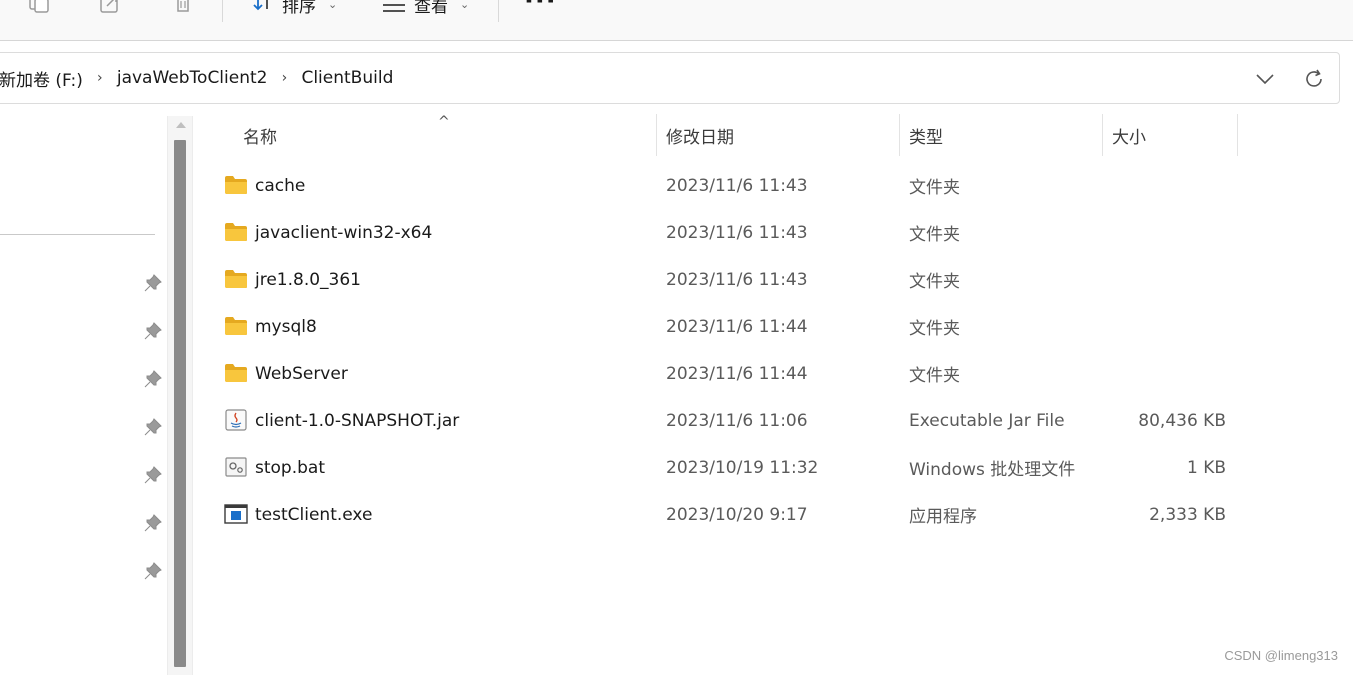 Image resolution: width=1353 pixels, height=675 pixels. I want to click on refresh-button, so click(1314, 79).